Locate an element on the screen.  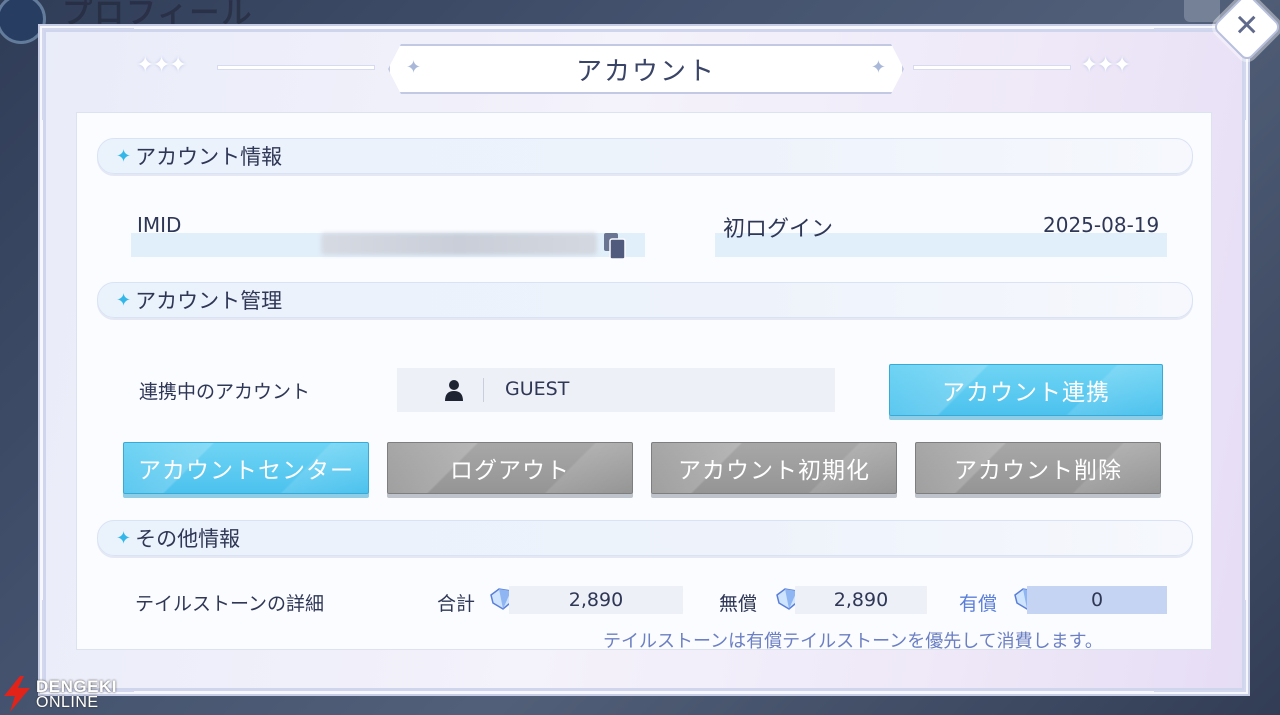
logout-button: ログアウト is located at coordinates (510, 468).